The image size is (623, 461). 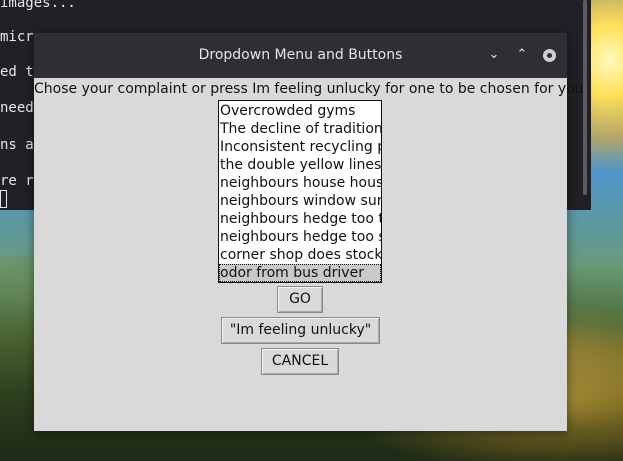 What do you see at coordinates (585, 97) in the screenshot?
I see `terminal-scrollbar` at bounding box center [585, 97].